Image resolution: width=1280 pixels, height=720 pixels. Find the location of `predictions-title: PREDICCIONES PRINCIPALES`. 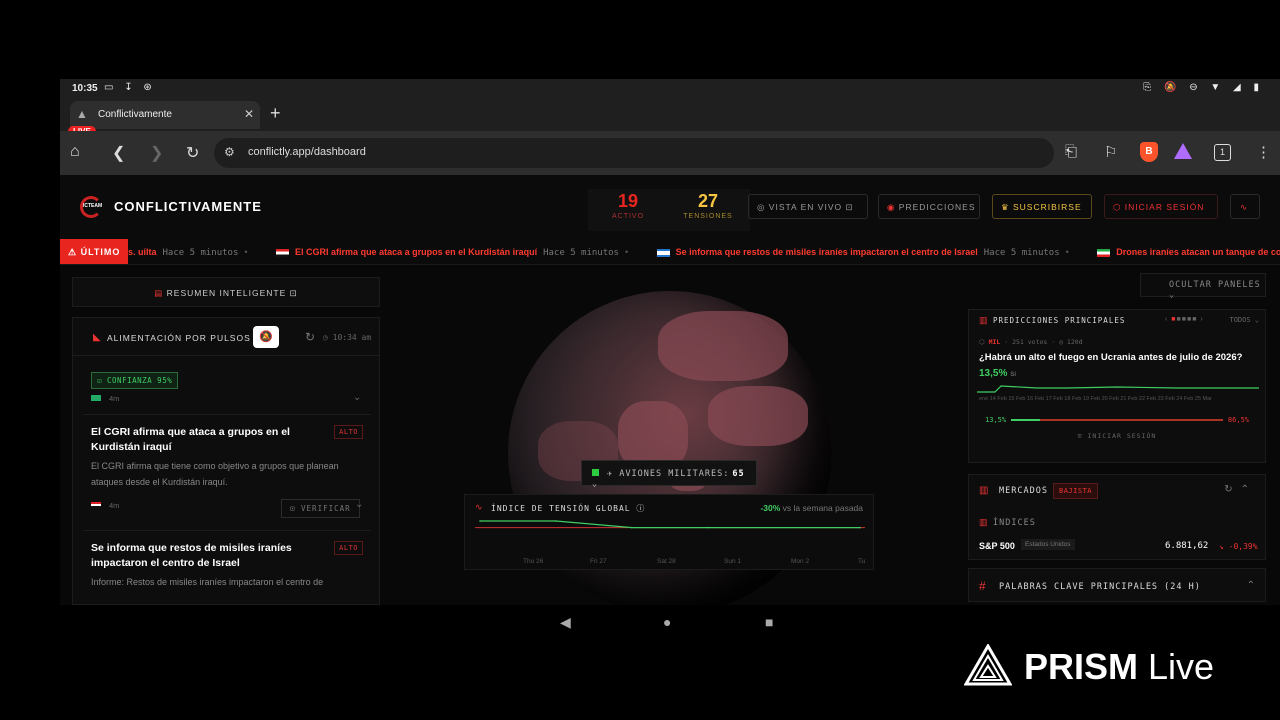

predictions-title: PREDICCIONES PRINCIPALES is located at coordinates (1059, 320).